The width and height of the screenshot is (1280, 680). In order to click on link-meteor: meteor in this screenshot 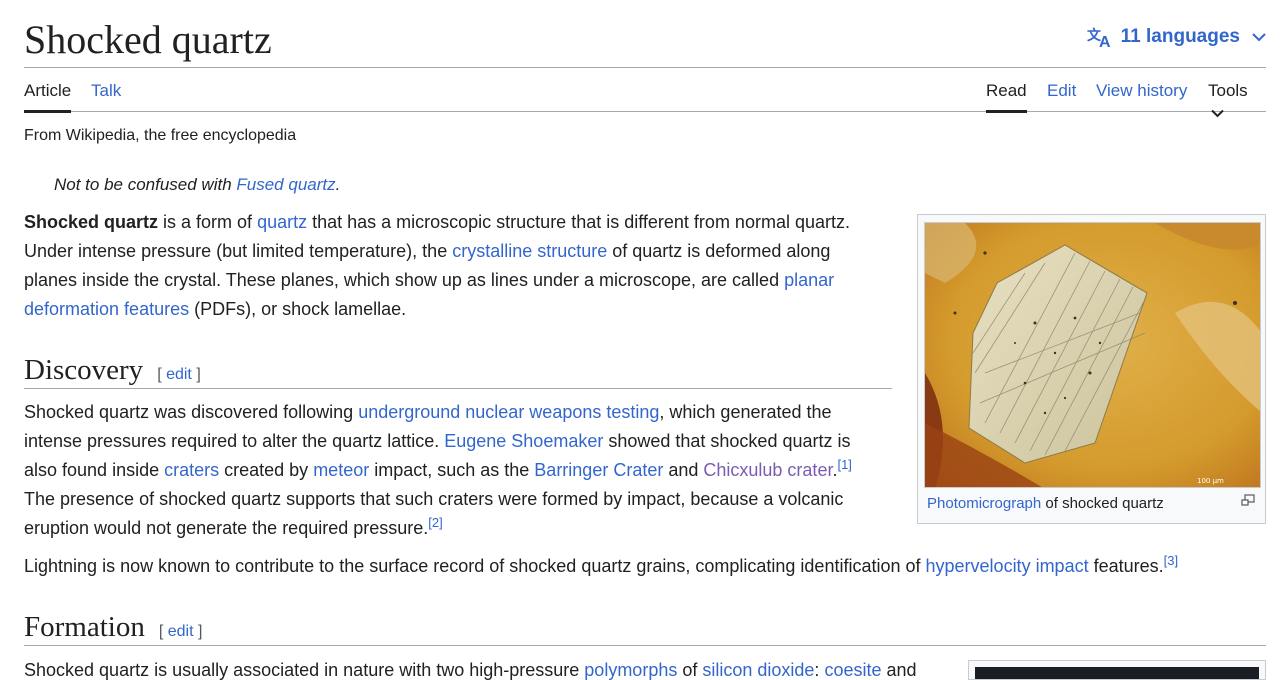, I will do `click(341, 470)`.